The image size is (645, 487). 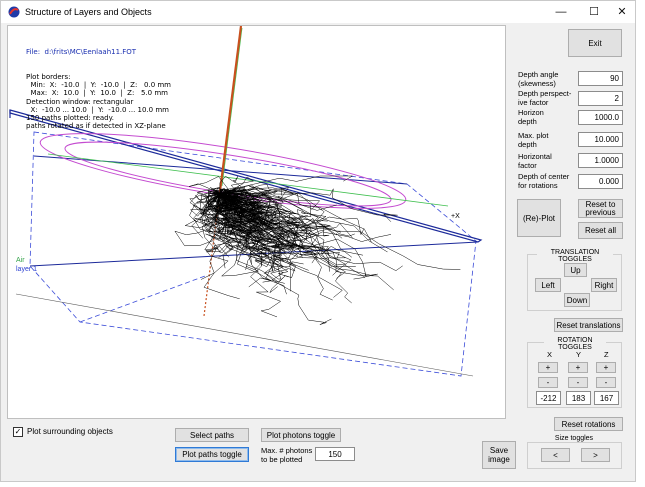 What do you see at coordinates (600, 78) in the screenshot?
I see `depth-angle-input: 90` at bounding box center [600, 78].